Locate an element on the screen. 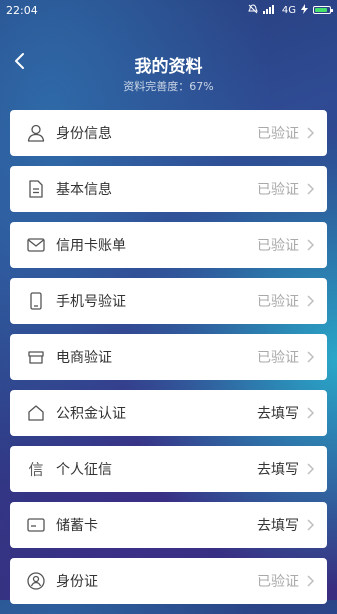 The height and width of the screenshot is (614, 337). list-item-credit-card-bill: 信用卡账单 已验证 is located at coordinates (168, 245).